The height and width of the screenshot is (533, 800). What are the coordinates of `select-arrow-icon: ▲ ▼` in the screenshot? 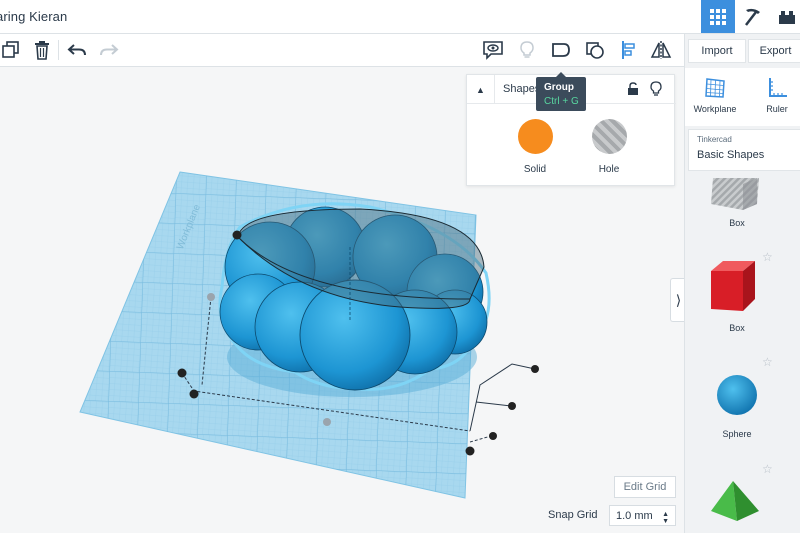 It's located at (665, 518).